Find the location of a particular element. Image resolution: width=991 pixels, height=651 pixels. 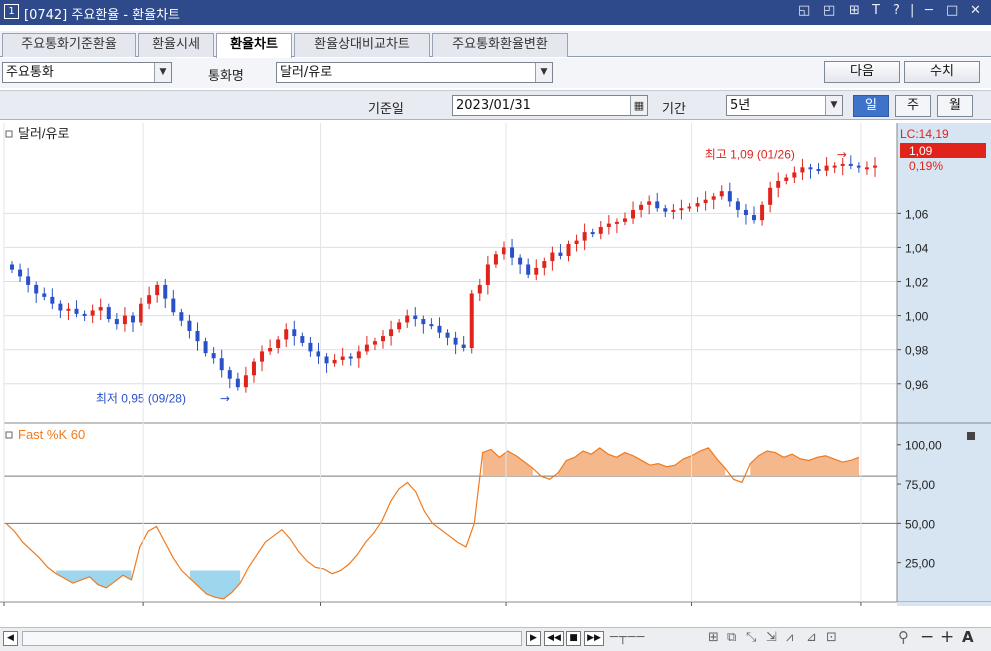

step-icon: ◀◀ is located at coordinates (554, 638).